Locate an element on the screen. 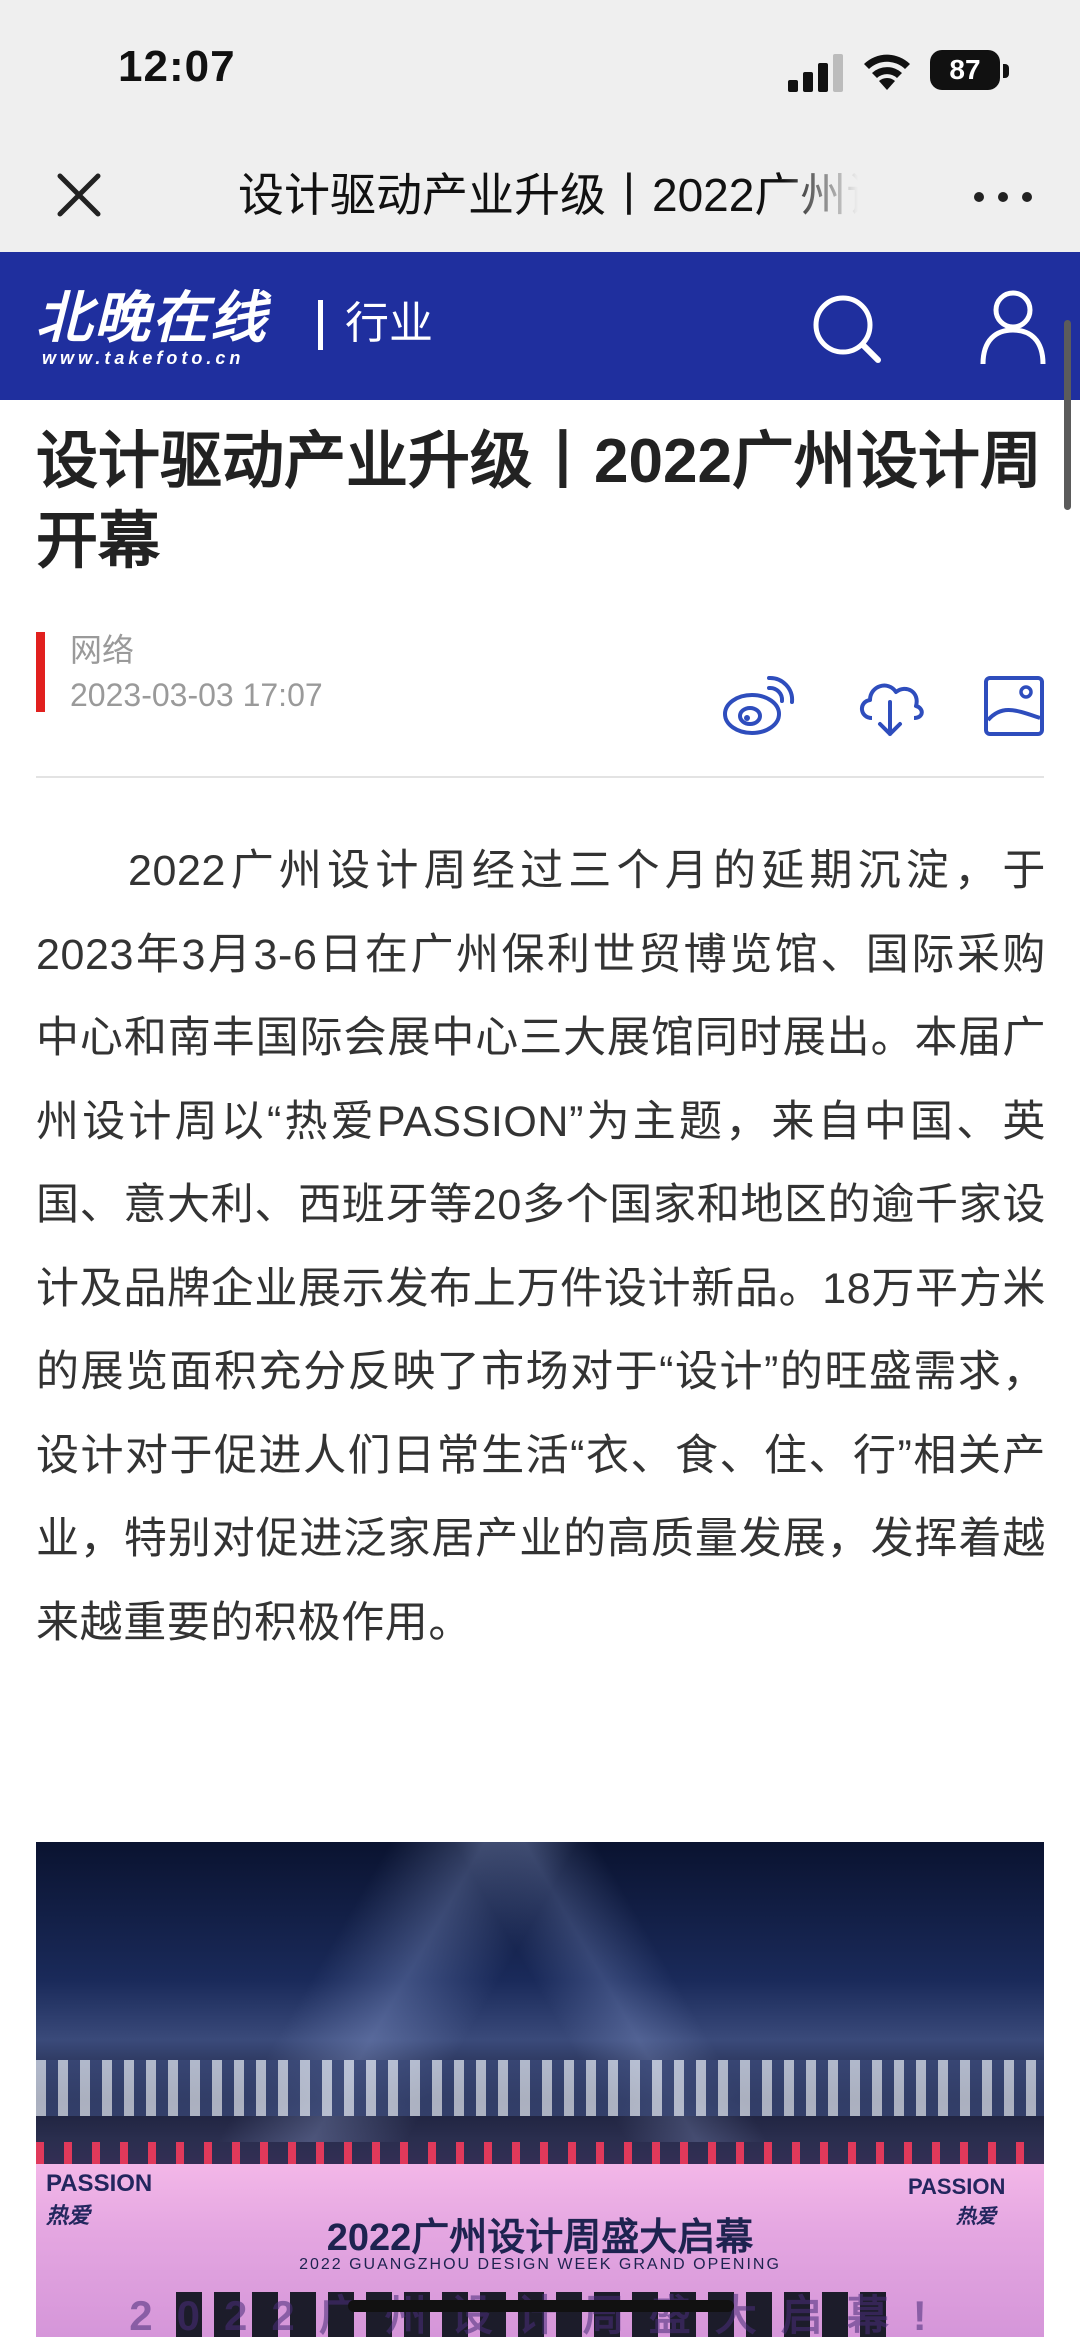 Image resolution: width=1080 pixels, height=2337 pixels. webview-title-bar: 设计驱动产业升级丨2022广州设计周开幕 is located at coordinates (540, 196).